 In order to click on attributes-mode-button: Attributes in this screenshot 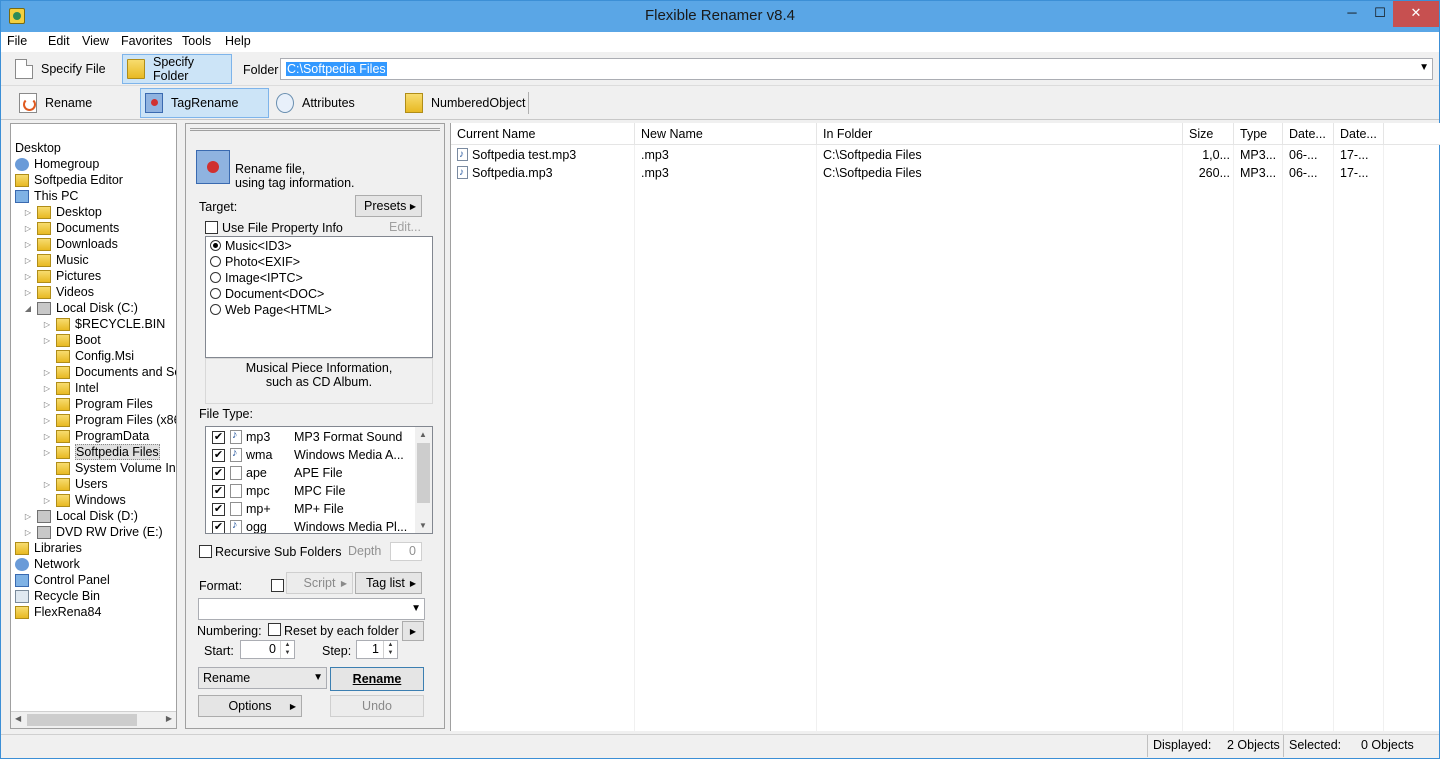, I will do `click(332, 103)`.